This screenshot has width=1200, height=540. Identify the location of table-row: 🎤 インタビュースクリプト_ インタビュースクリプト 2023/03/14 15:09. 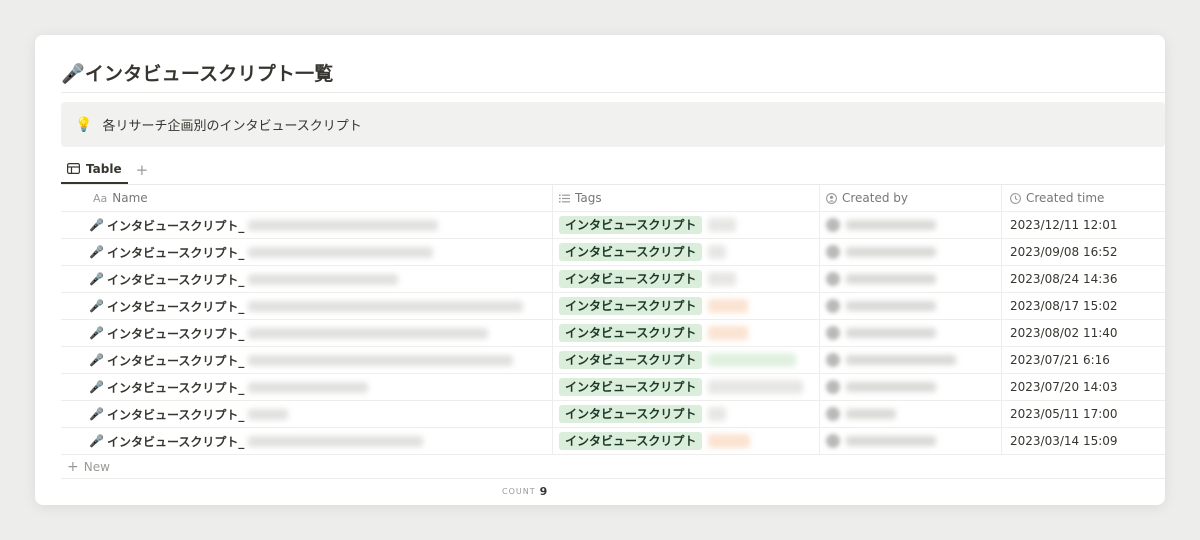
(613, 441).